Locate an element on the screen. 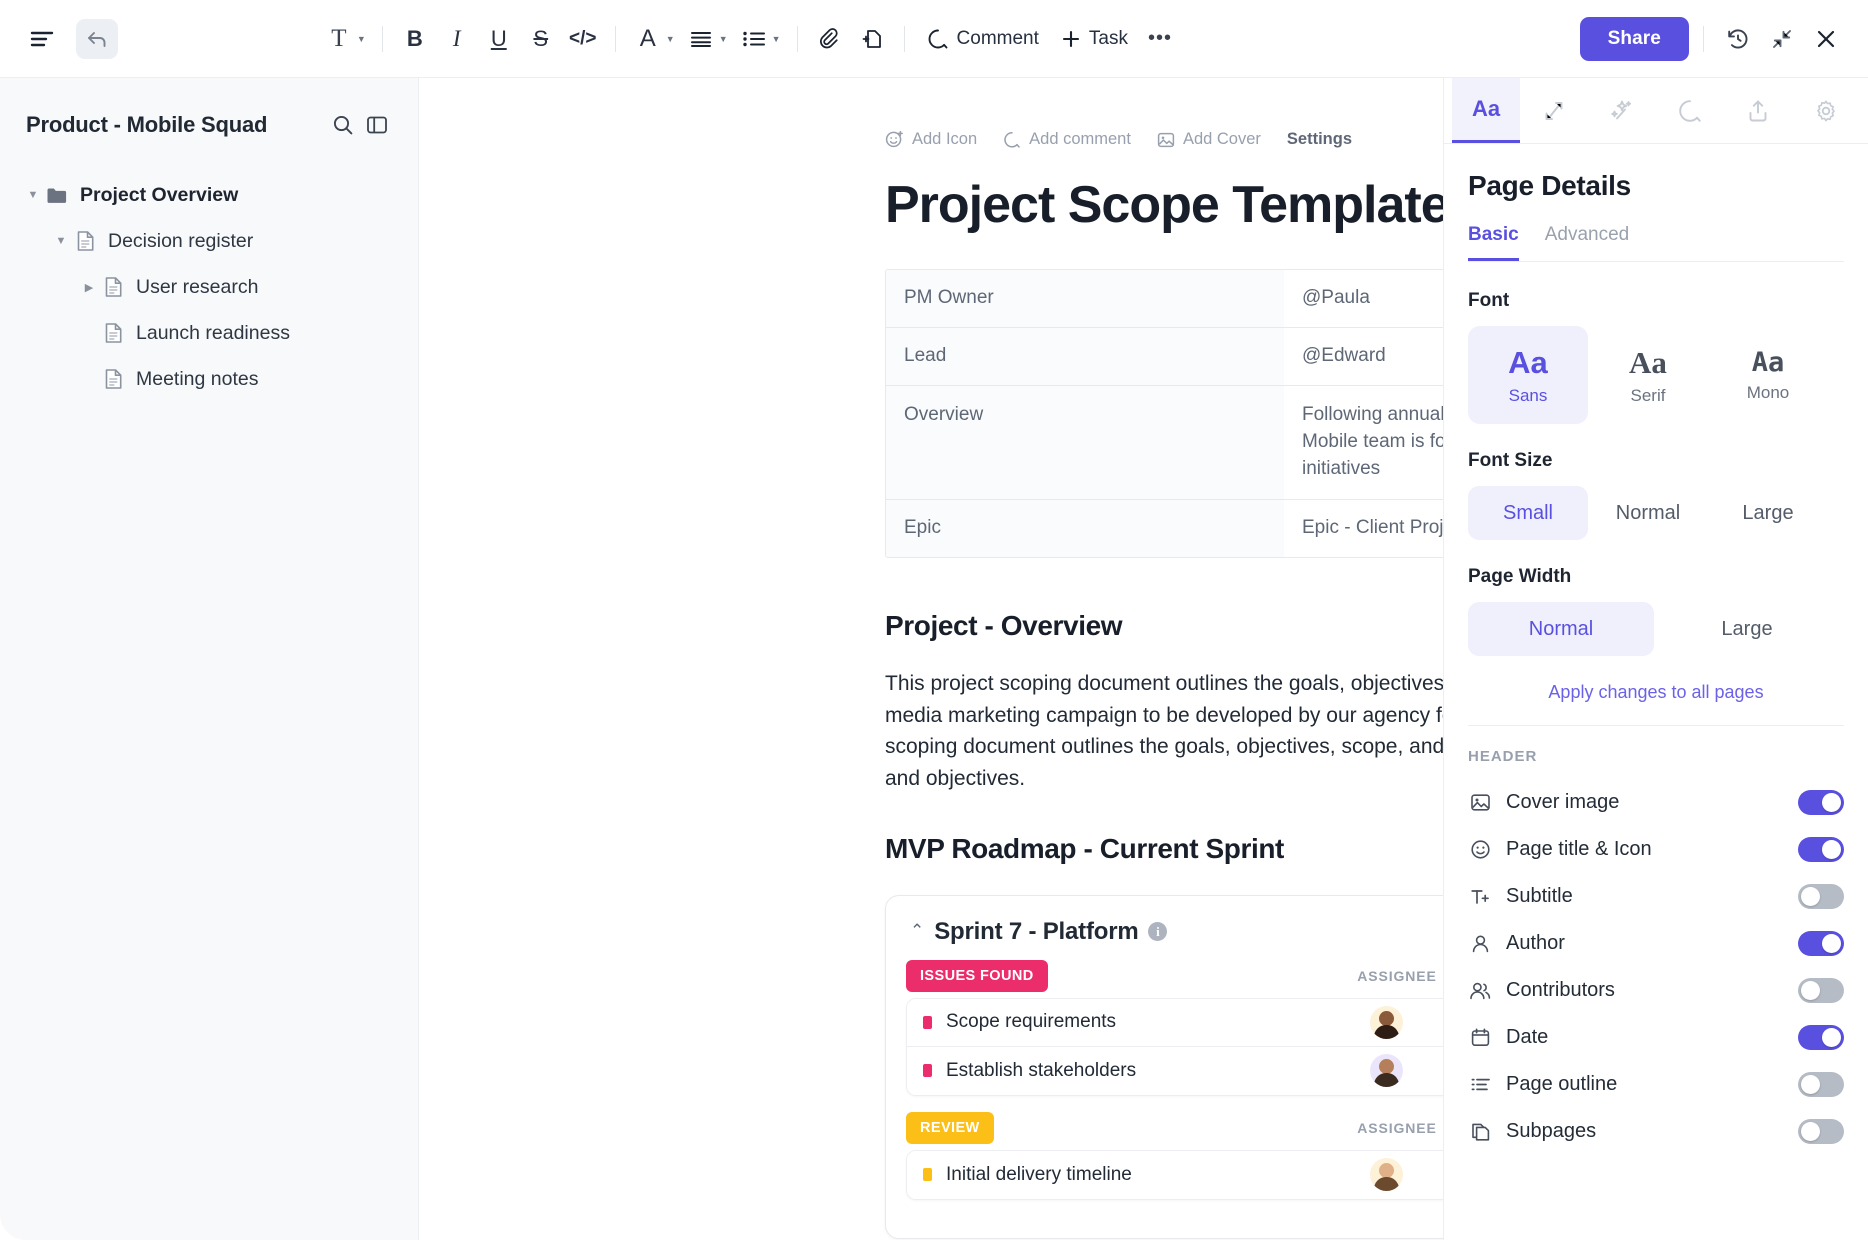 This screenshot has width=1868, height=1240. task-name: Initial delivery timeline is located at coordinates (1039, 1175).